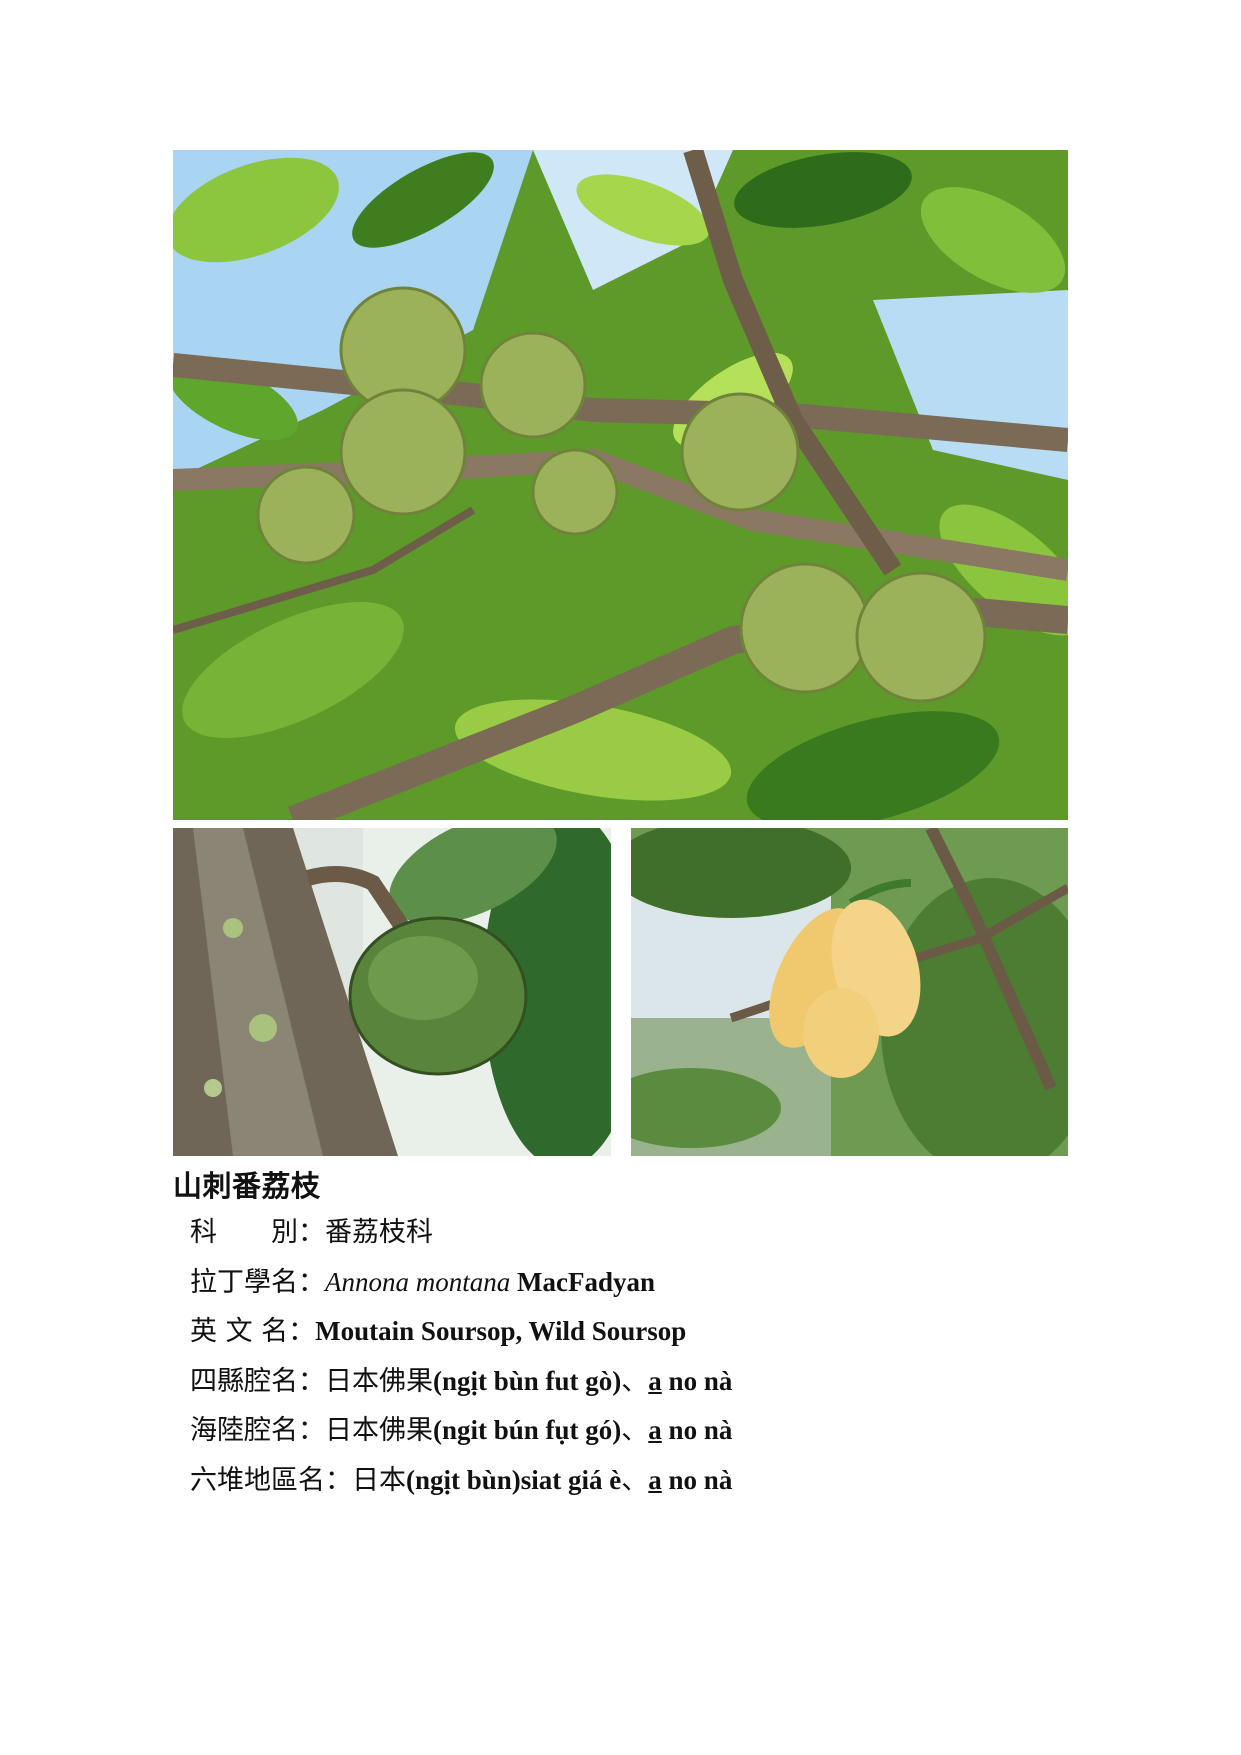  What do you see at coordinates (655, 1479) in the screenshot?
I see `liudui-name-underlined: a` at bounding box center [655, 1479].